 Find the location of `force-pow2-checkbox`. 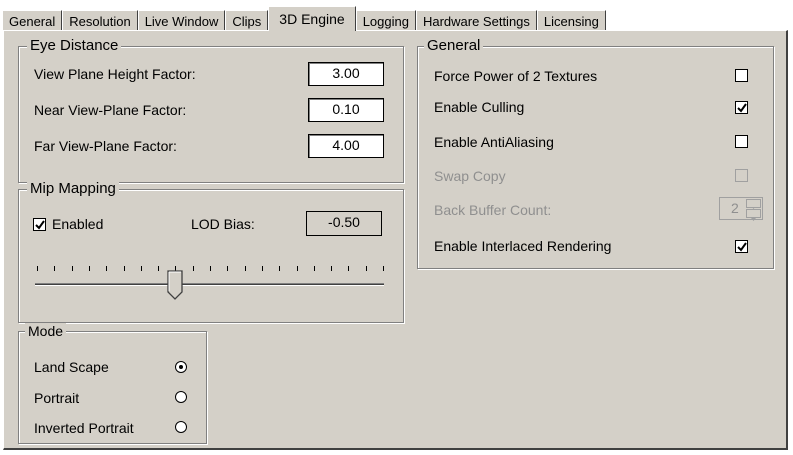

force-pow2-checkbox is located at coordinates (741, 75).